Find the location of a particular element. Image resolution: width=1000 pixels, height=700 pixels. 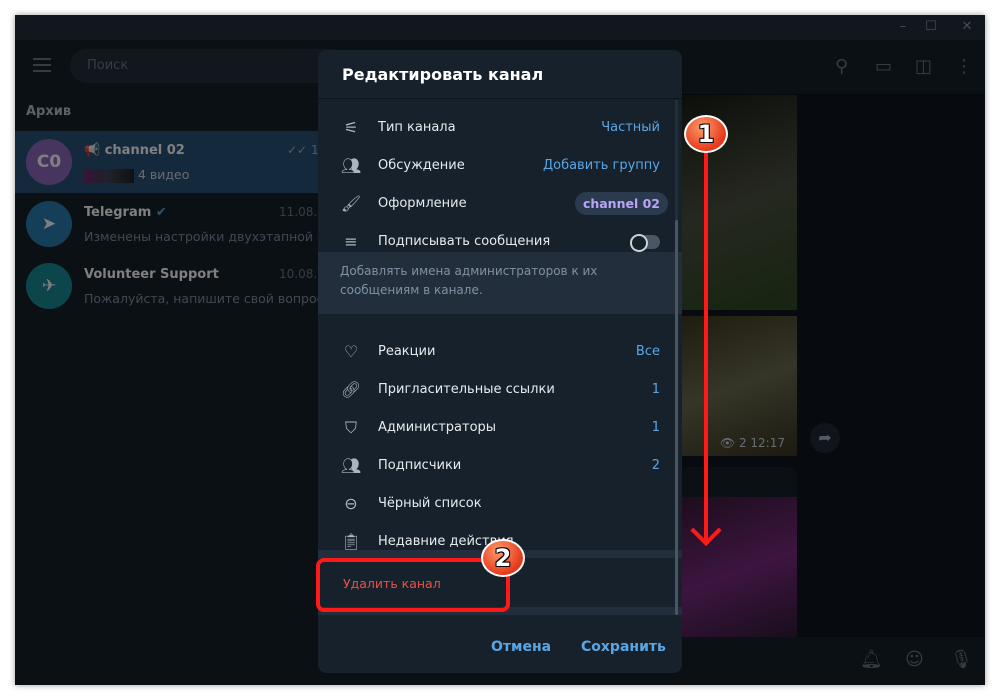

signature-icon: ≡ is located at coordinates (351, 241).